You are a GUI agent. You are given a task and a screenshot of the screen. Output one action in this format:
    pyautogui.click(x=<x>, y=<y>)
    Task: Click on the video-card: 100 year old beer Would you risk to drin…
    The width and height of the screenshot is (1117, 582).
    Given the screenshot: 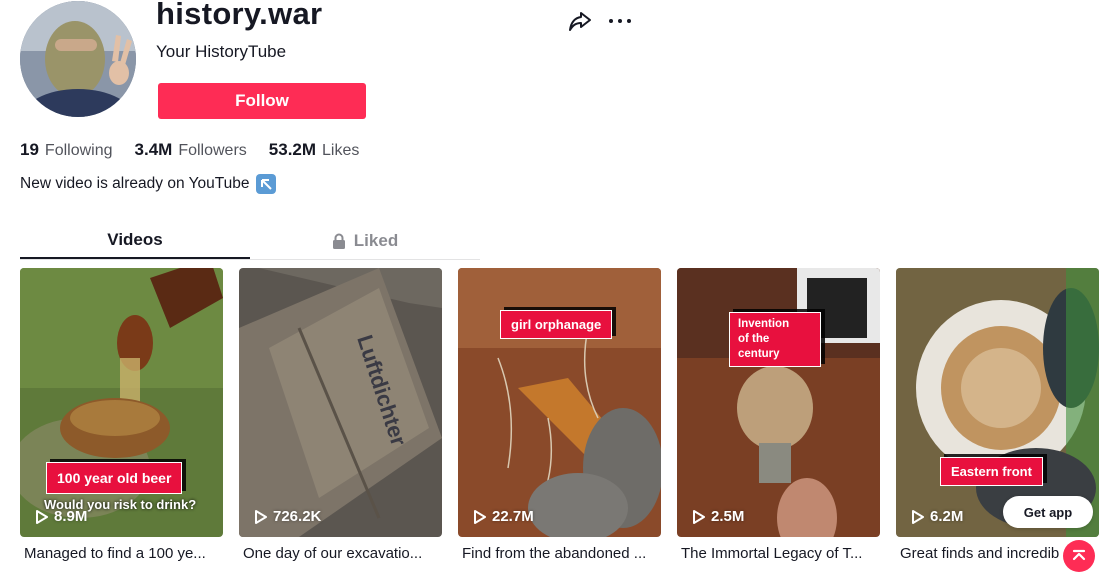 What is the action you would take?
    pyautogui.click(x=121, y=415)
    